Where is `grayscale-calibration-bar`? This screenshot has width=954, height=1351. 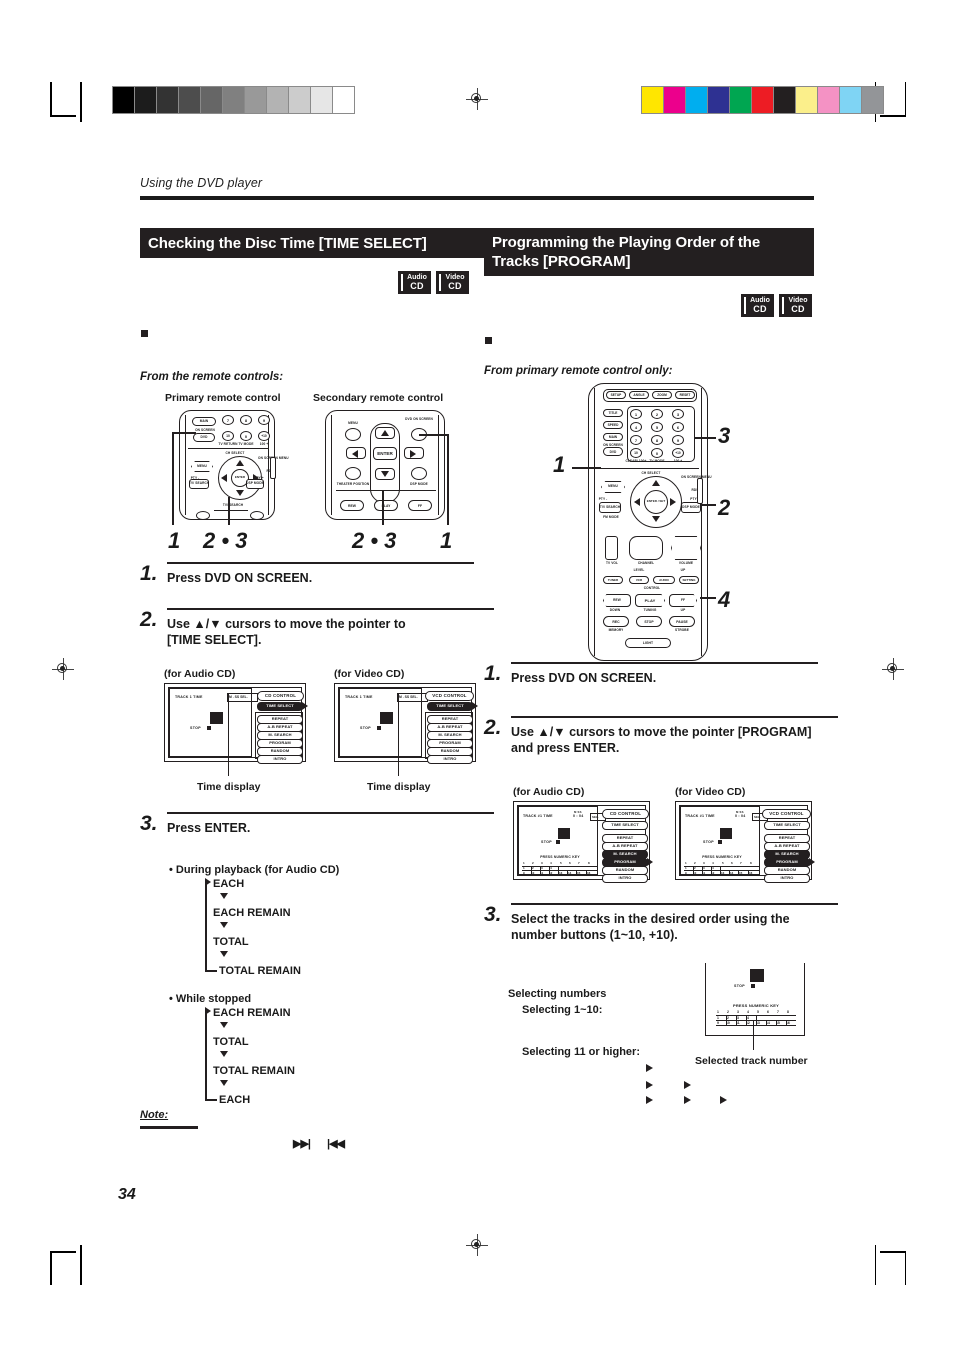
grayscale-calibration-bar is located at coordinates (233, 100).